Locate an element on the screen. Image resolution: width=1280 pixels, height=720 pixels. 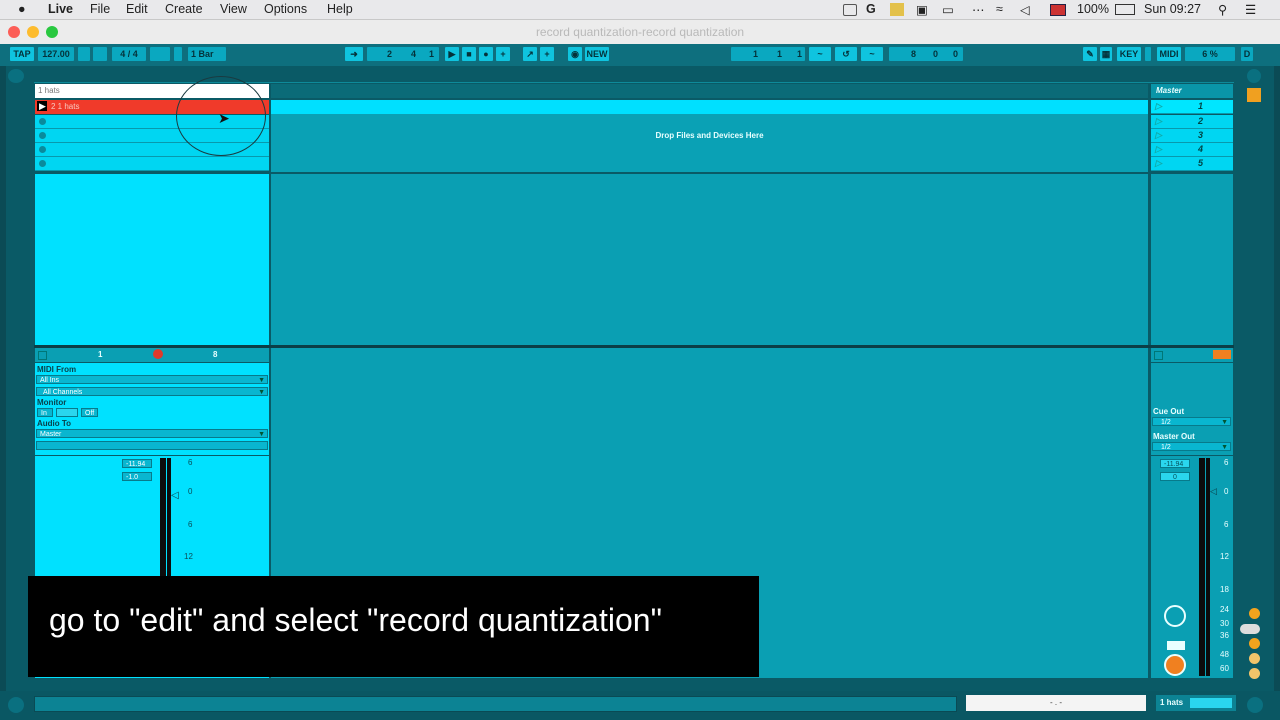
quantize-menu: 1 Bar is located at coordinates (207, 54).